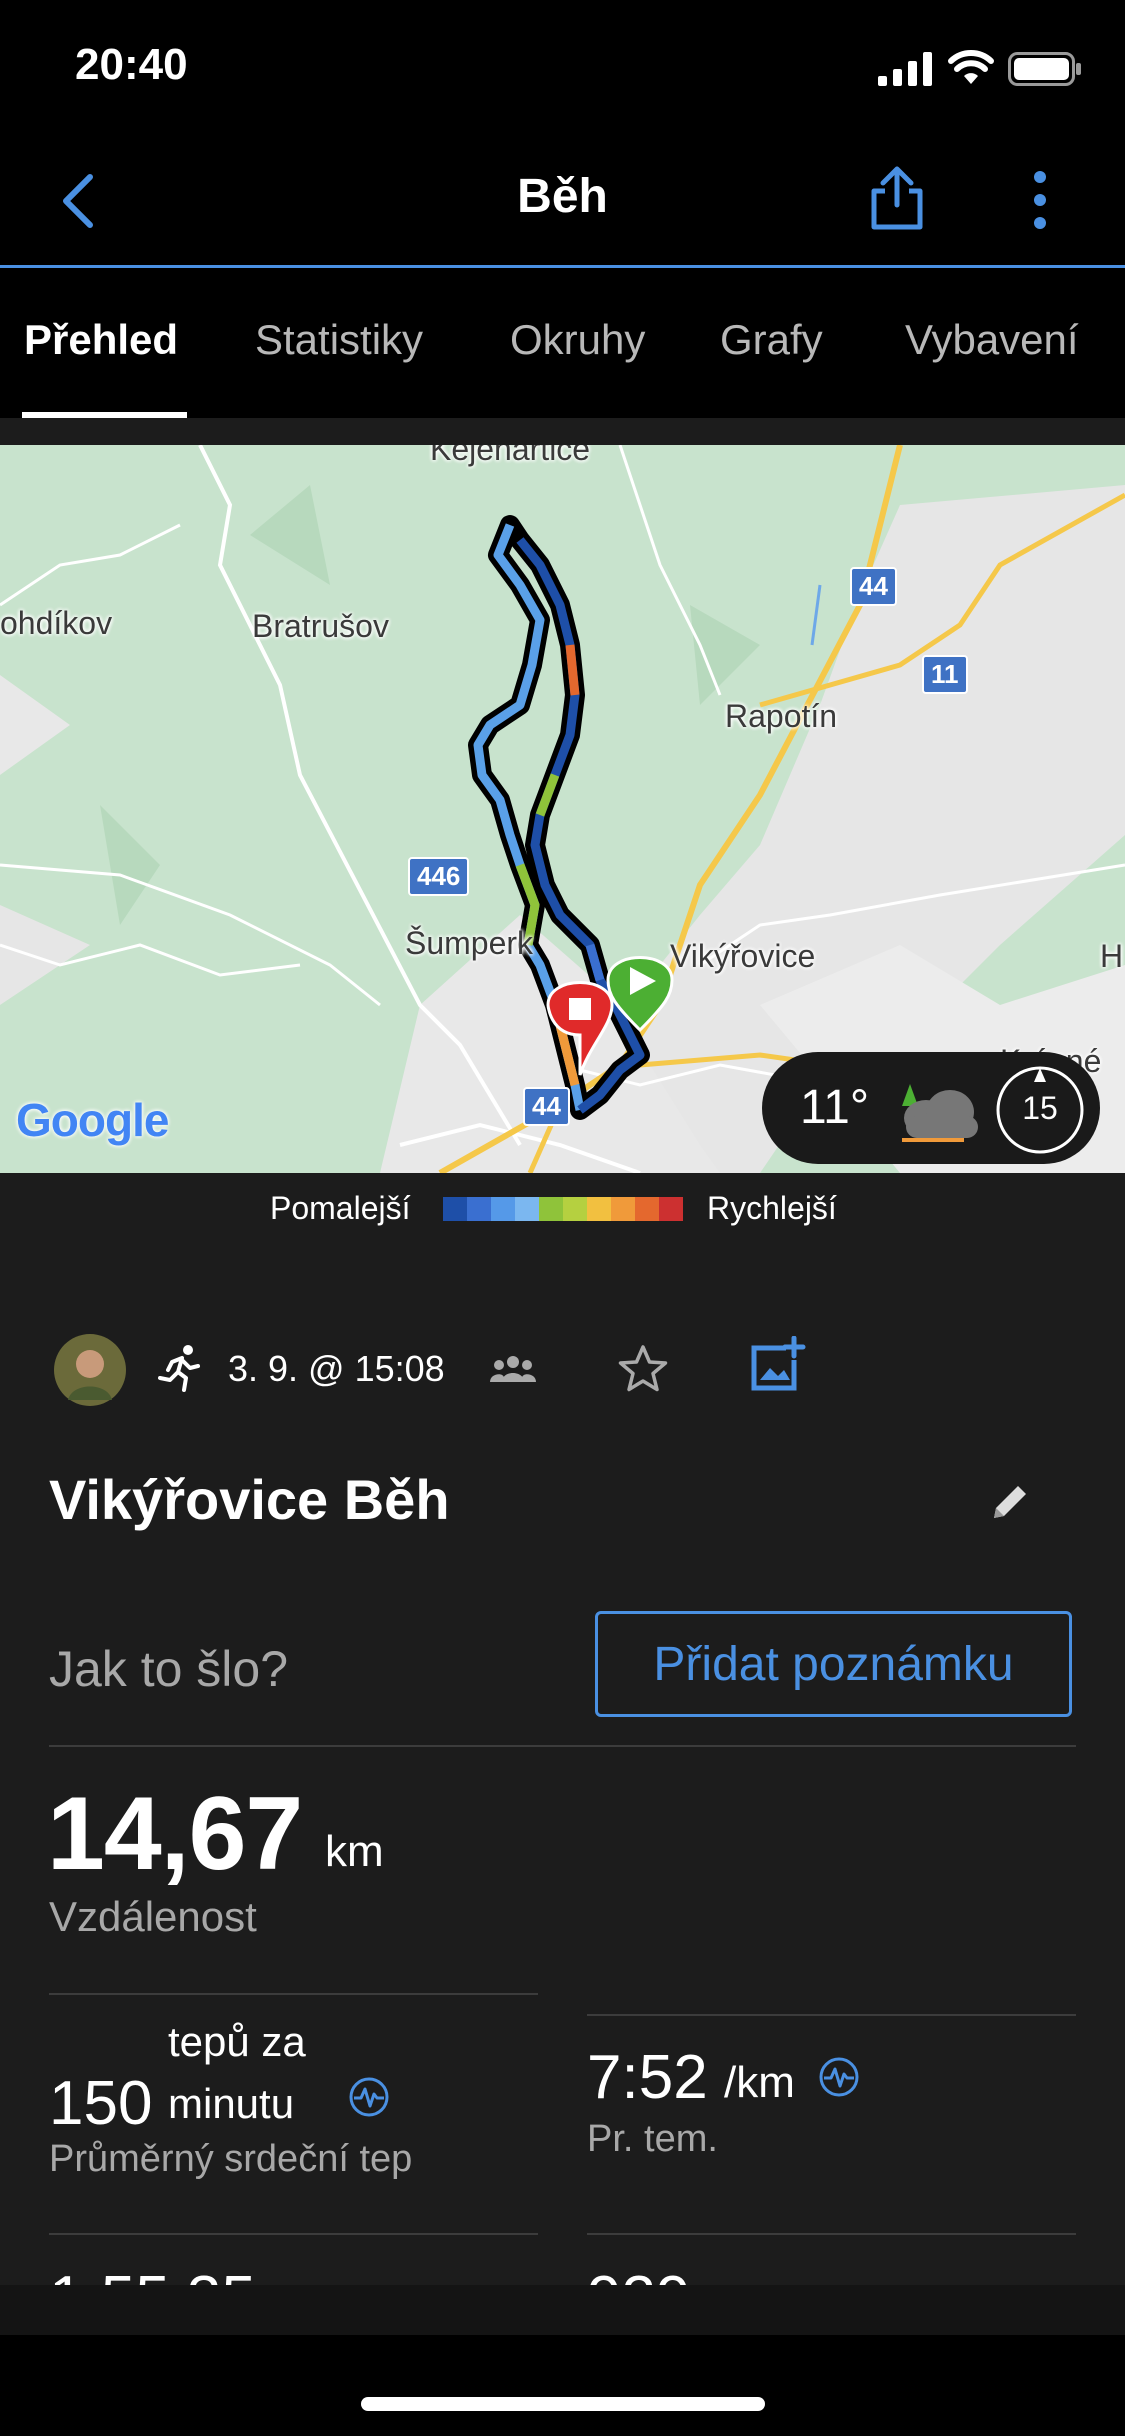  I want to click on tab-bar: Přehled Statistiky Okruhy Grafy Vybavení, so click(562, 343).